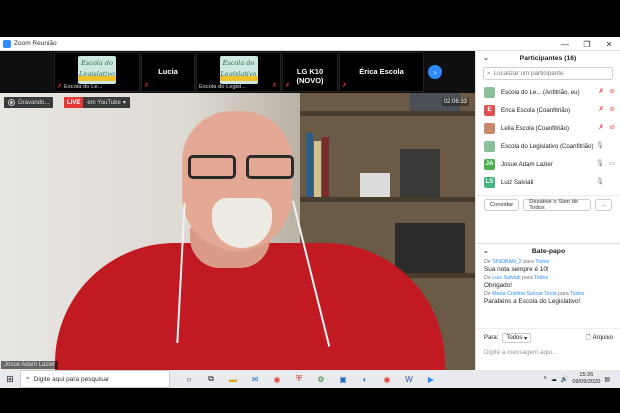 This screenshot has width=620, height=413. I want to click on close-button: ✕, so click(609, 44).